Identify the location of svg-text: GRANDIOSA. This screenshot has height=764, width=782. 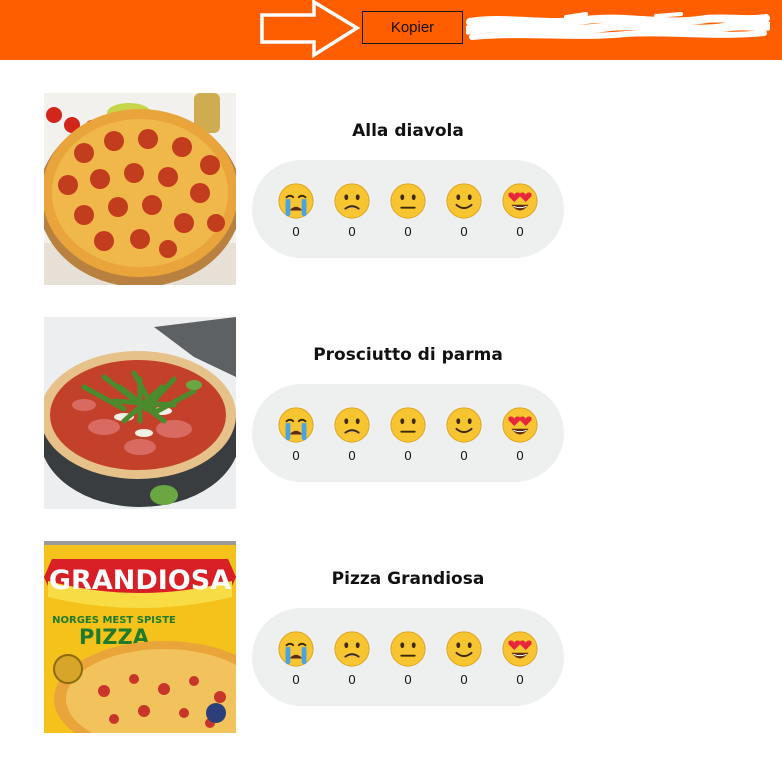
(140, 580).